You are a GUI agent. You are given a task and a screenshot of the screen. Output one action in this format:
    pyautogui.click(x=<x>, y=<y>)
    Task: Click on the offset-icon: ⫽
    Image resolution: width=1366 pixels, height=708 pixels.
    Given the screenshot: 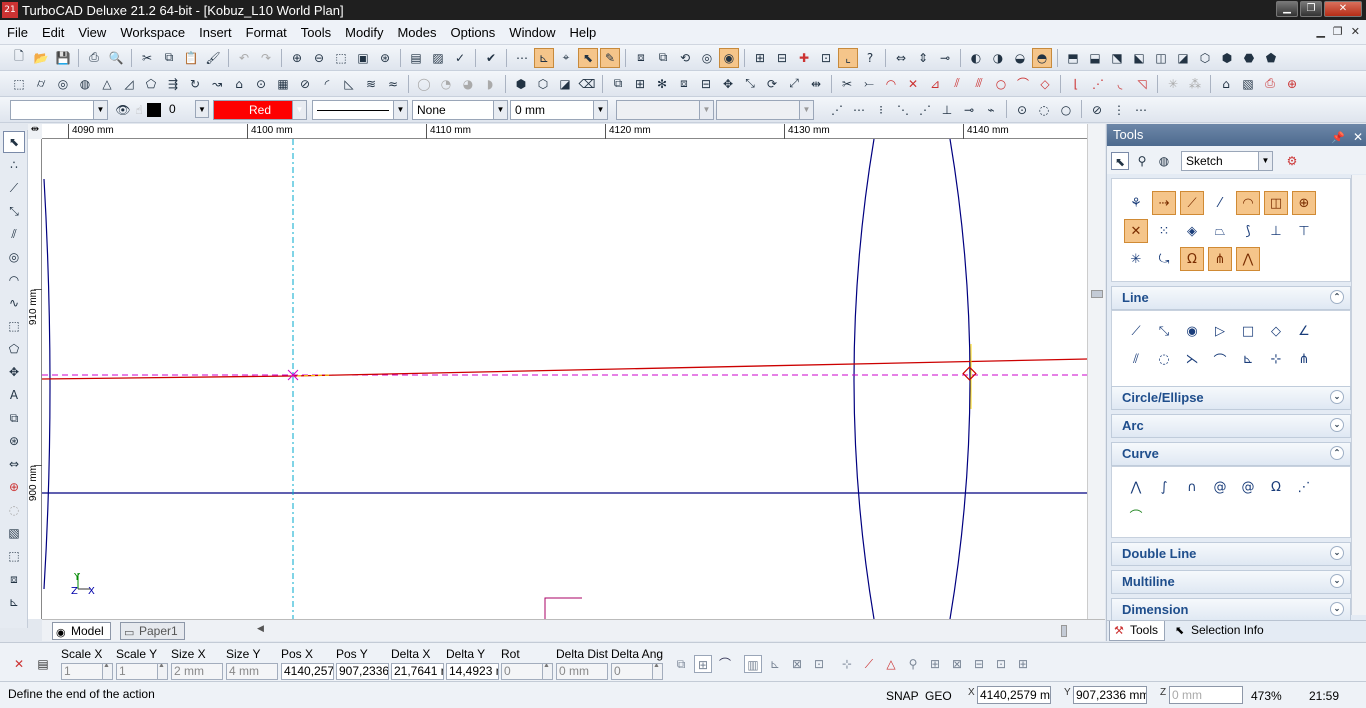 What is the action you would take?
    pyautogui.click(x=957, y=84)
    